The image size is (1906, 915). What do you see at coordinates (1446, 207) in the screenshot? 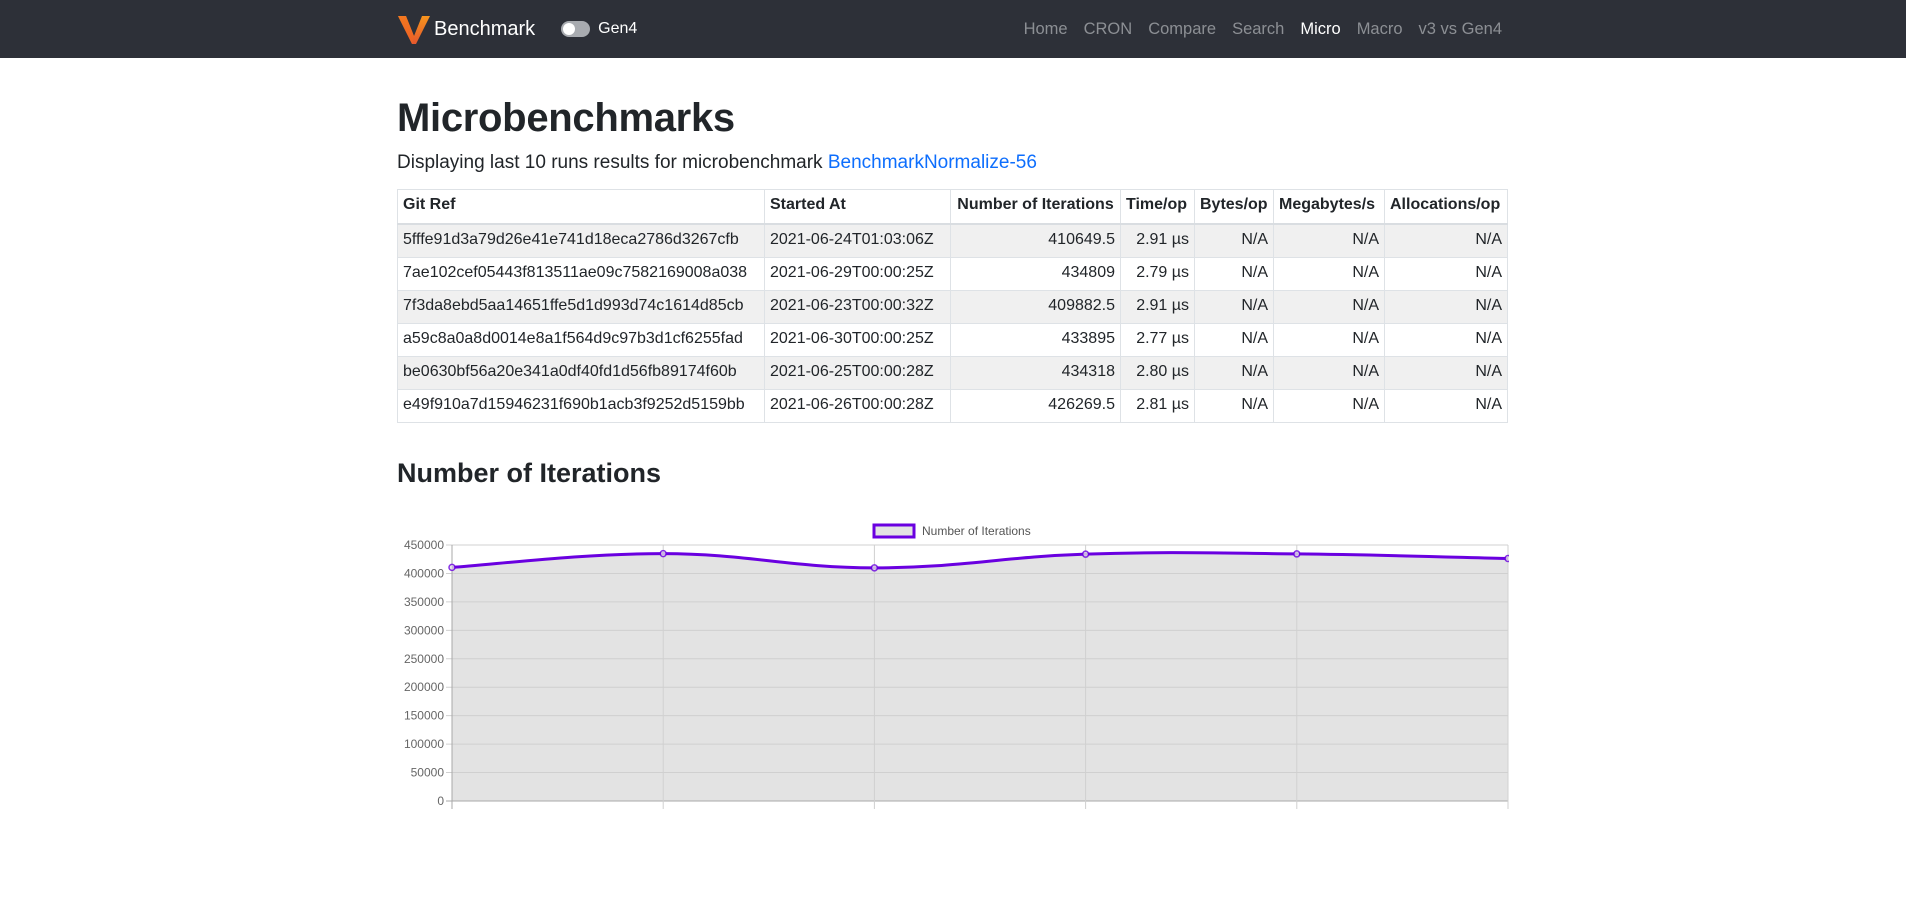
I see `header-allocations-op: Allocations/op` at bounding box center [1446, 207].